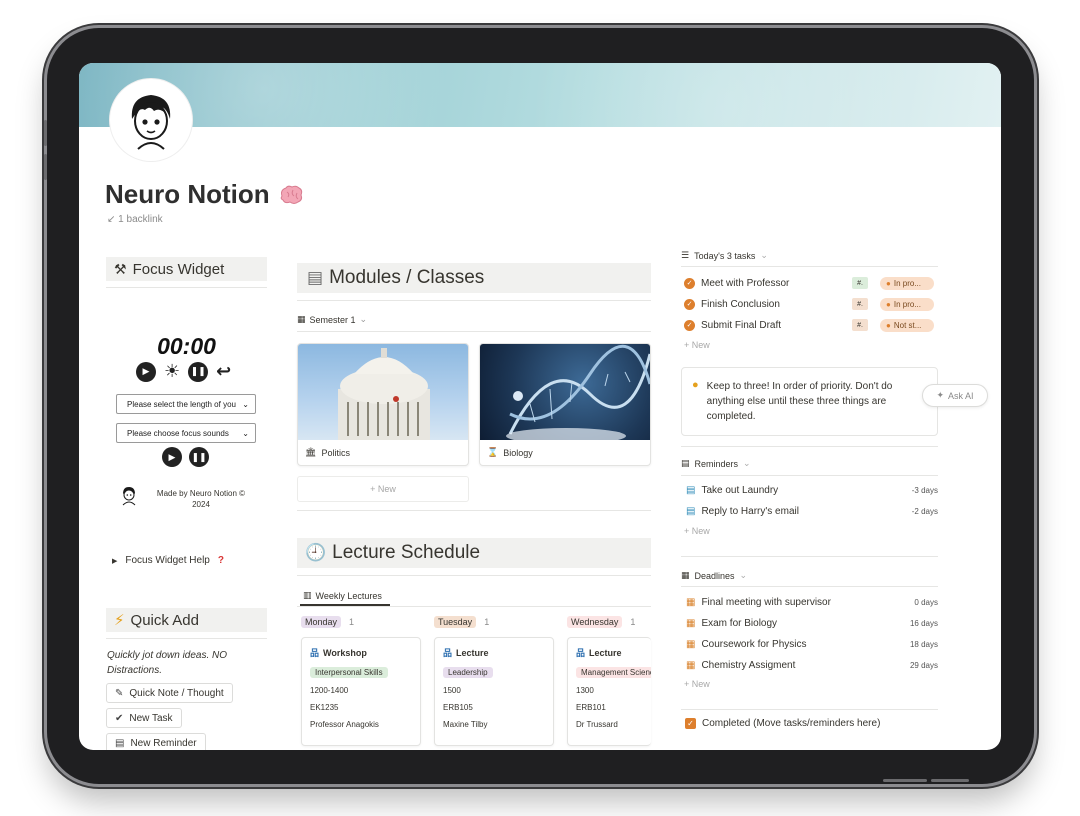  I want to click on deadline-due: 18 days, so click(923, 644).